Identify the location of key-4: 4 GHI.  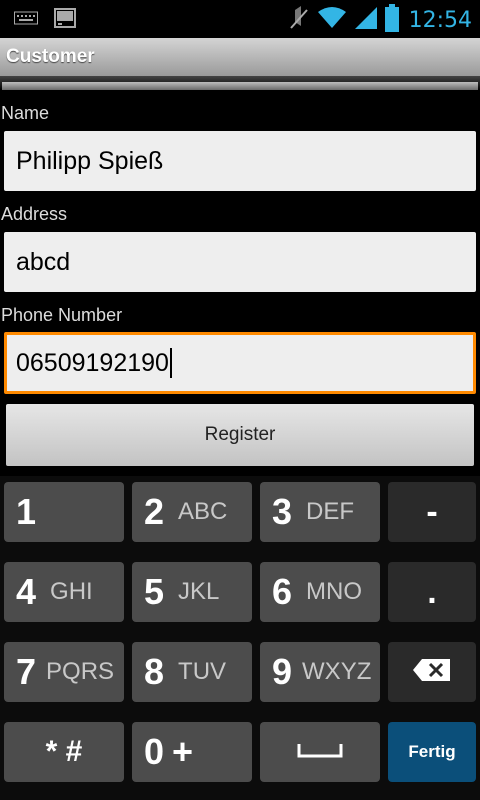
(64, 592).